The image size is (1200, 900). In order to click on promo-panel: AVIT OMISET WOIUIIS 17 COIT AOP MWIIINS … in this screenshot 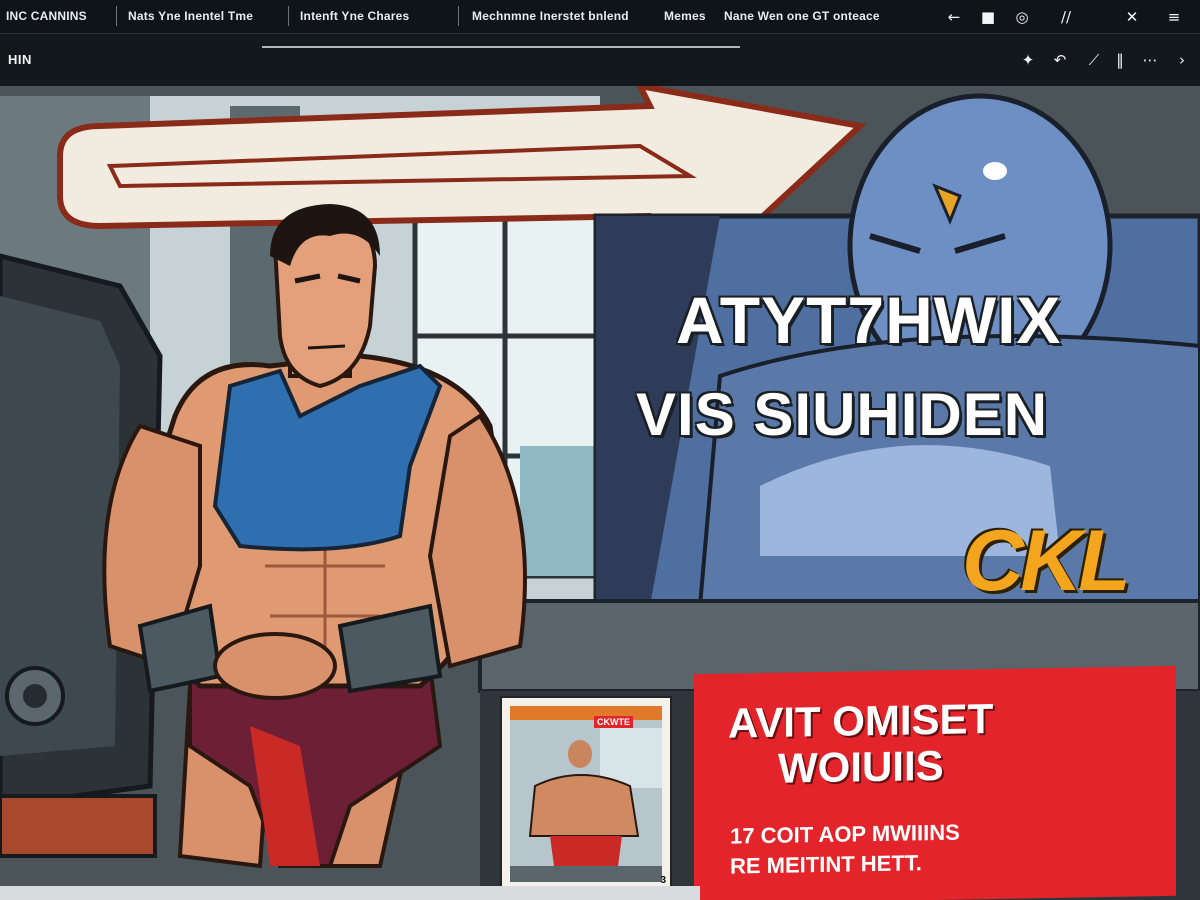, I will do `click(935, 782)`.